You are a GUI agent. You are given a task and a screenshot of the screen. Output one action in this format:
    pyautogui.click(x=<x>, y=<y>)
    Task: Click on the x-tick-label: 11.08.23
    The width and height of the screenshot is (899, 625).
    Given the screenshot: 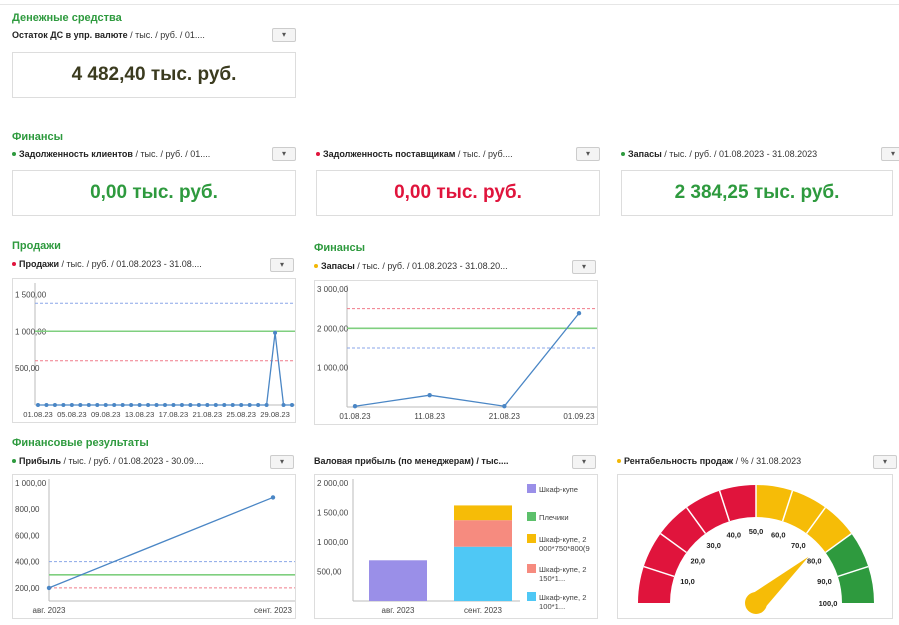 What is the action you would take?
    pyautogui.click(x=429, y=416)
    